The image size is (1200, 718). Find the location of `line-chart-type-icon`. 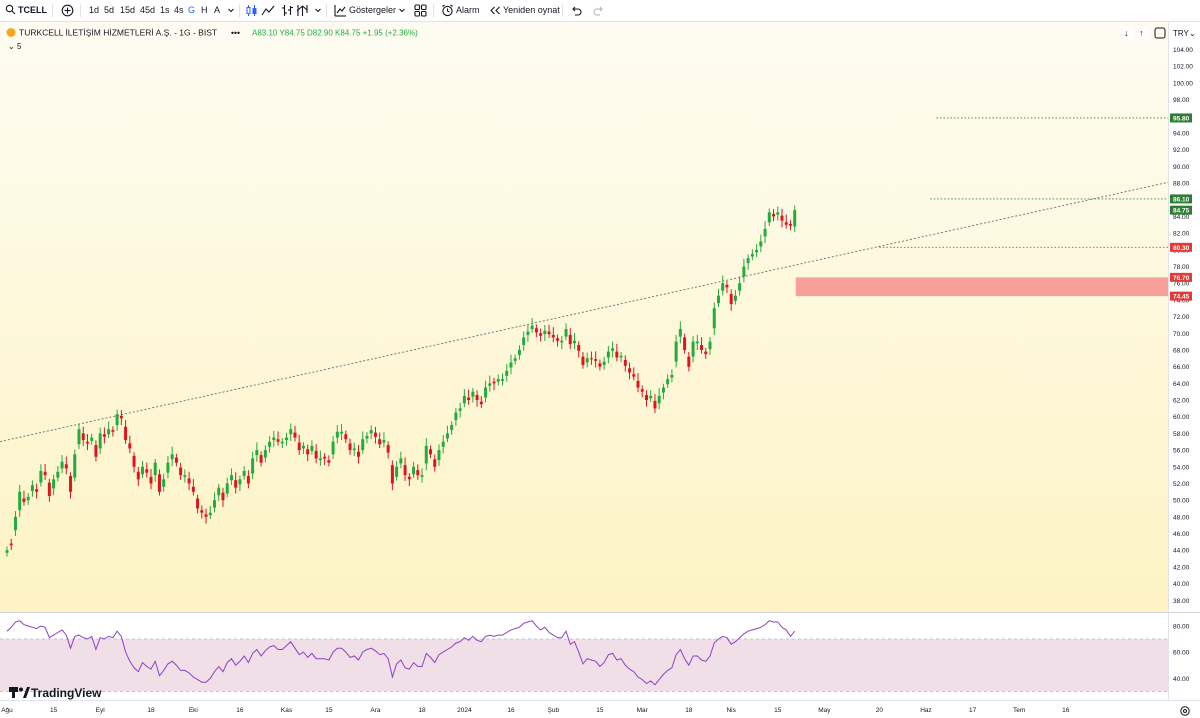

line-chart-type-icon is located at coordinates (268, 10).